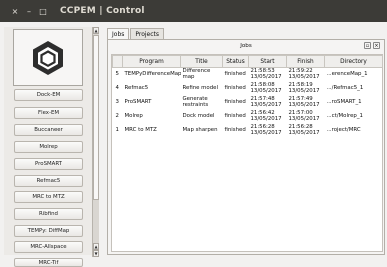  What do you see at coordinates (43, 11) in the screenshot?
I see `maximize-window-icon: □` at bounding box center [43, 11].